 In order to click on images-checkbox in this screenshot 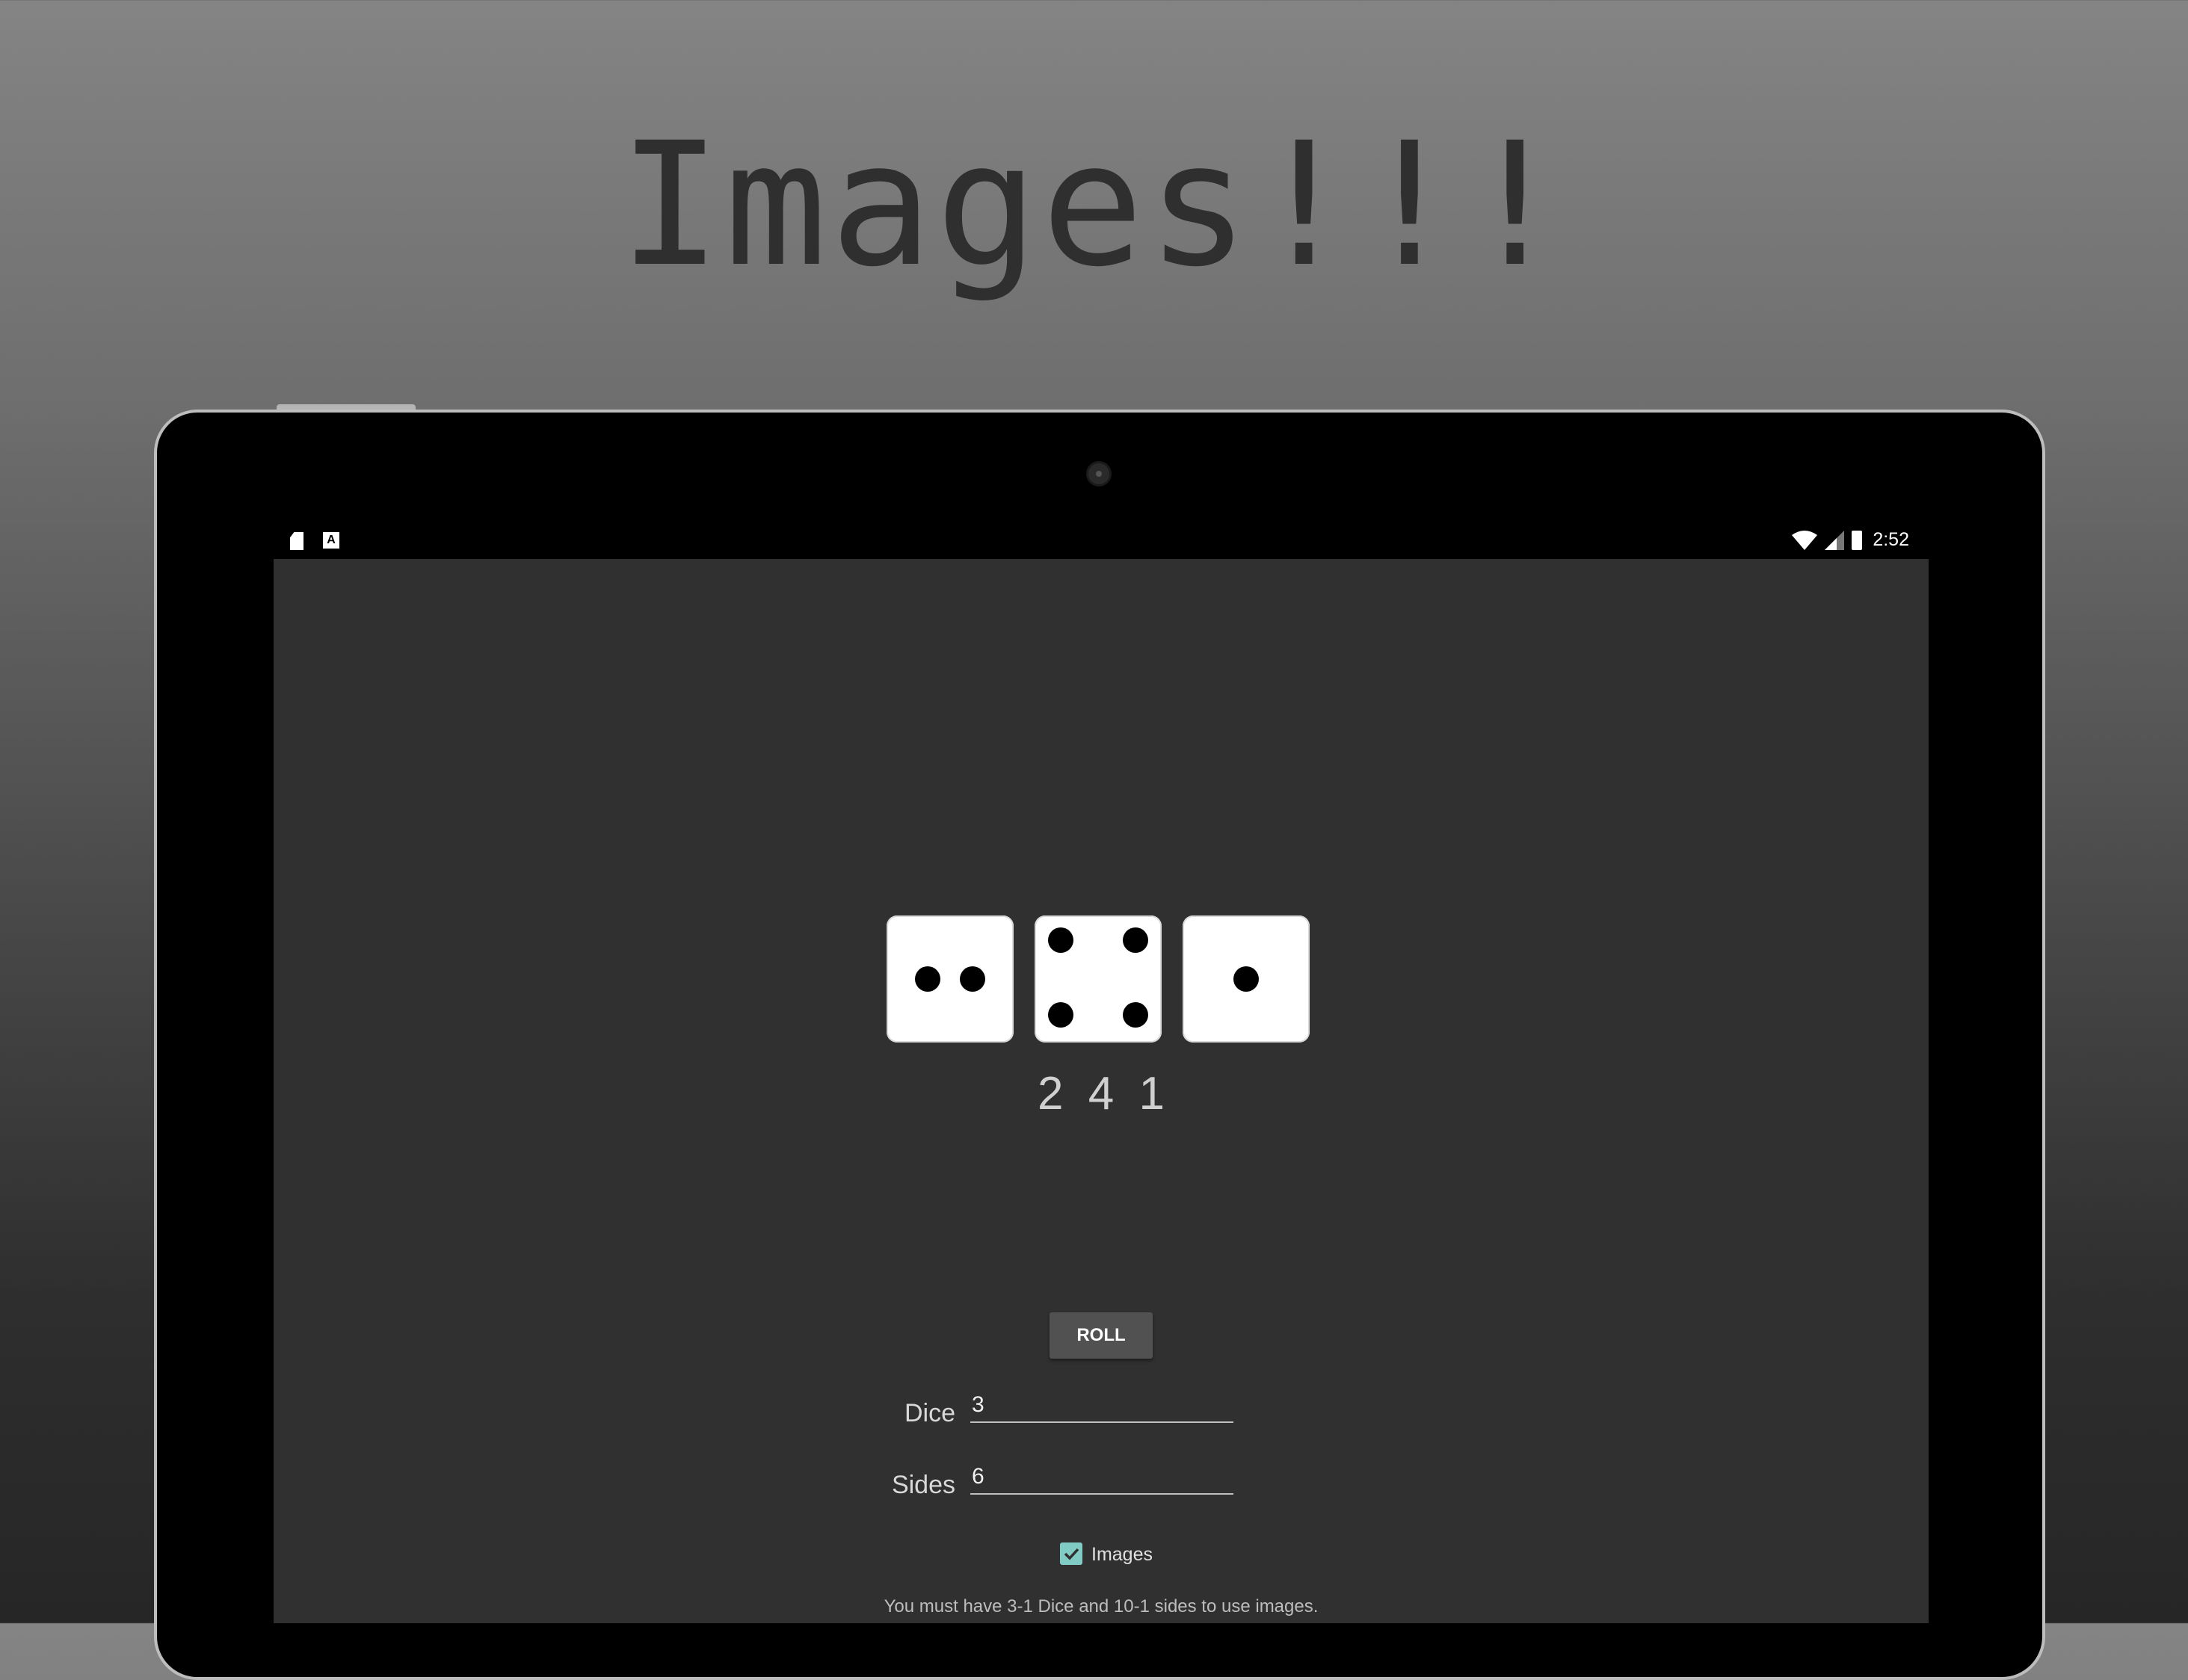, I will do `click(1071, 1553)`.